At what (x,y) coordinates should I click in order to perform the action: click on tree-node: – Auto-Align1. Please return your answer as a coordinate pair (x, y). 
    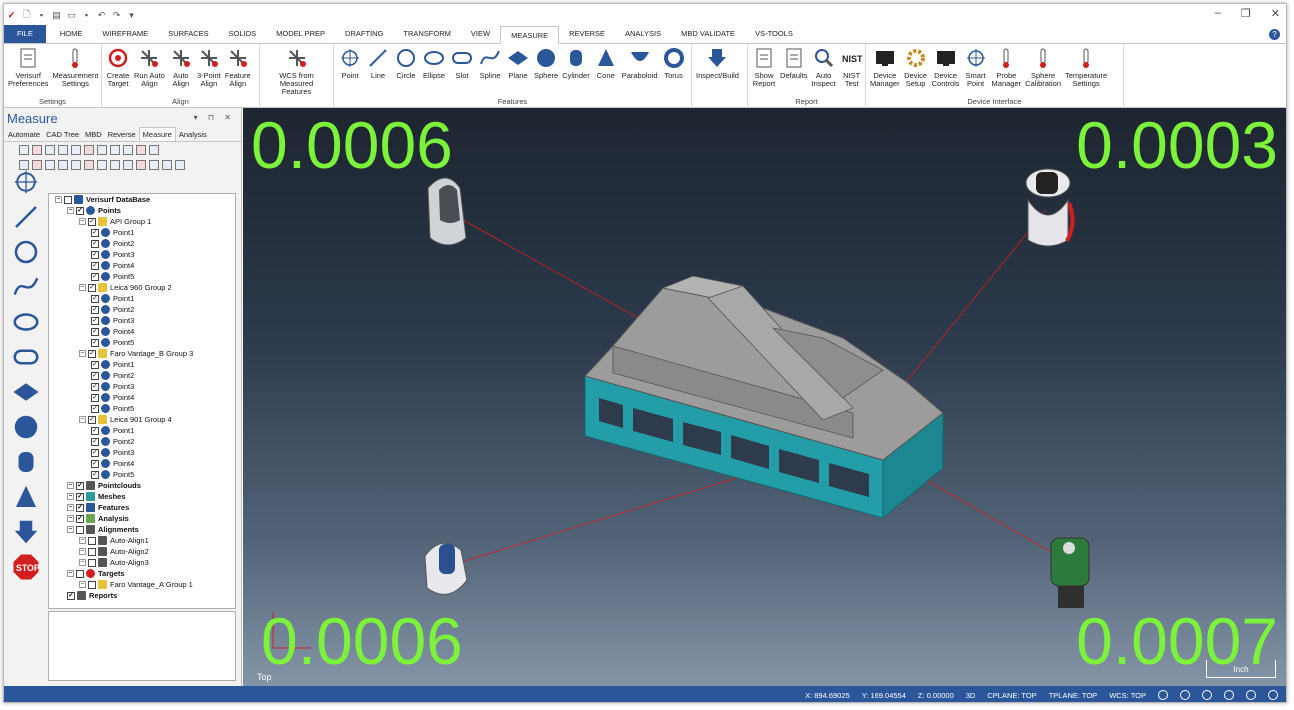
    Looking at the image, I should click on (142, 540).